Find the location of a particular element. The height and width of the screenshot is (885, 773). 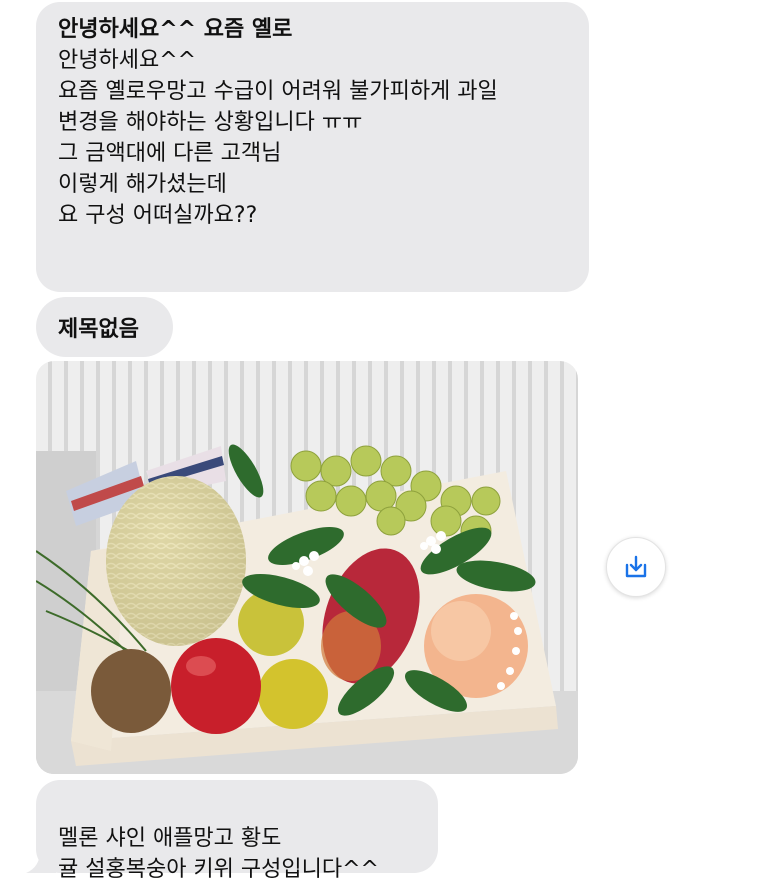

message-title: 안녕하세요^^ 요즘 옐로 is located at coordinates (175, 29).